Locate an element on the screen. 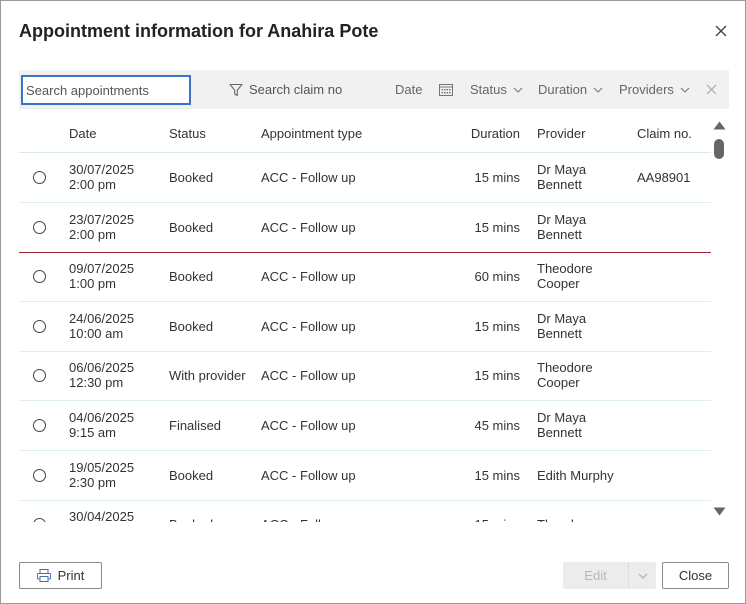 The width and height of the screenshot is (746, 604). clear-filter-icon is located at coordinates (711, 89).